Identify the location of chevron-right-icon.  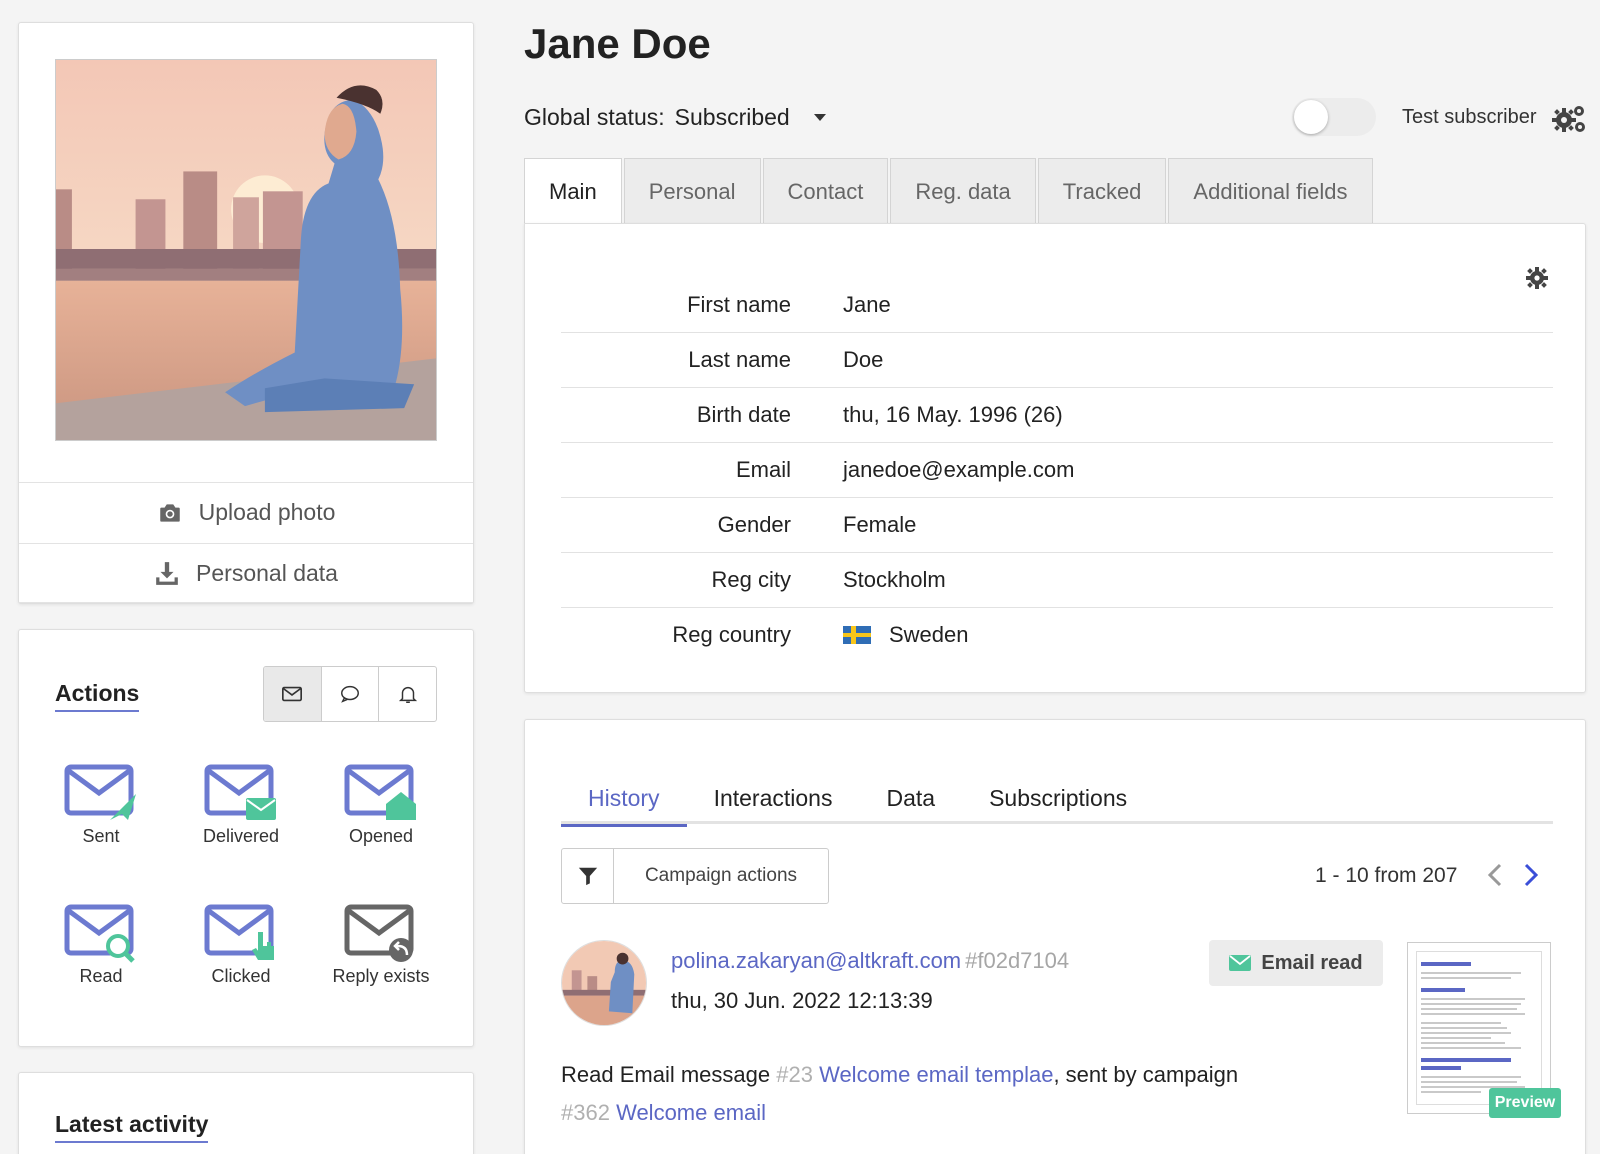
(1530, 875).